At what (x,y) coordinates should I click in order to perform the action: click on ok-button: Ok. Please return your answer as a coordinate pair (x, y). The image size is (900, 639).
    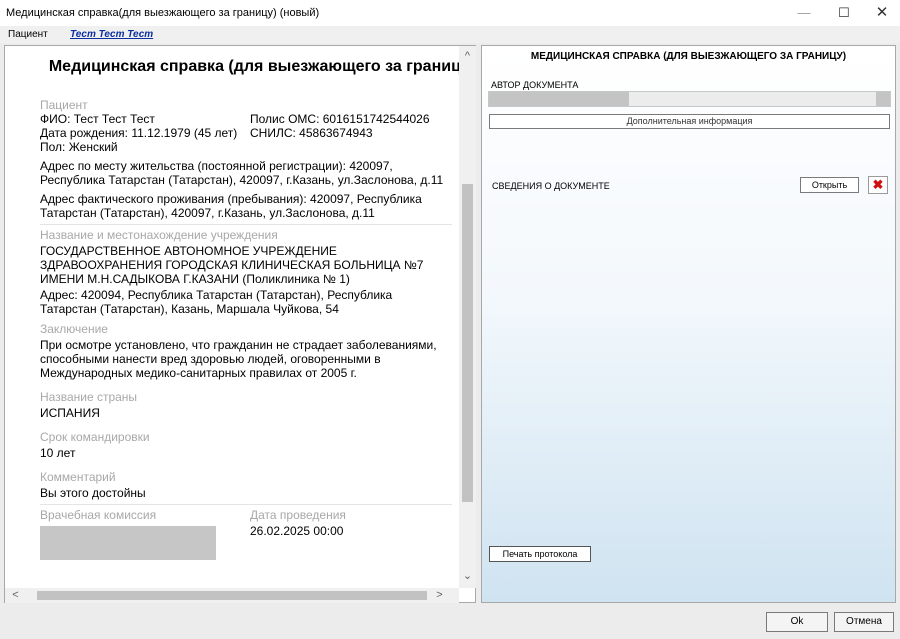
    Looking at the image, I should click on (797, 622).